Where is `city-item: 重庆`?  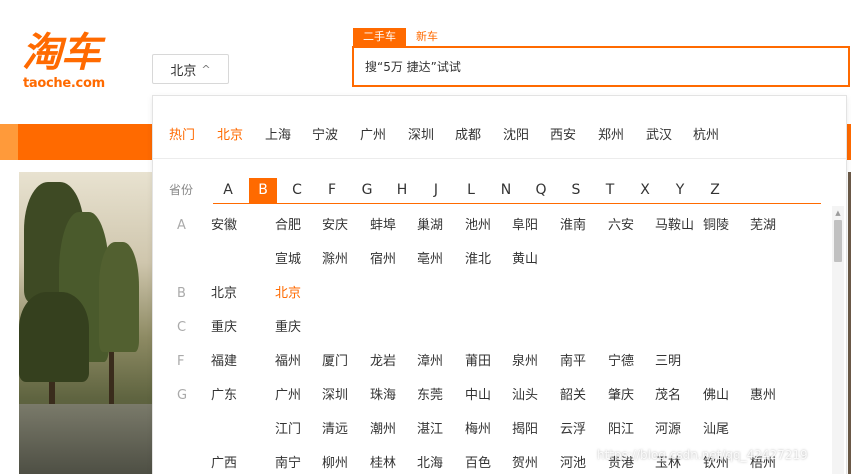 city-item: 重庆 is located at coordinates (288, 328).